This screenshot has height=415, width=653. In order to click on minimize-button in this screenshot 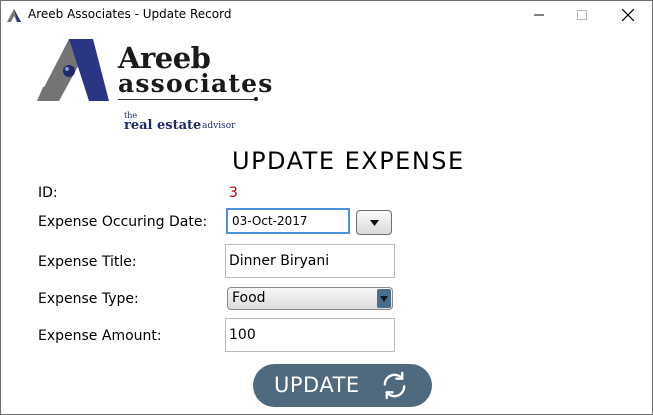, I will do `click(539, 15)`.